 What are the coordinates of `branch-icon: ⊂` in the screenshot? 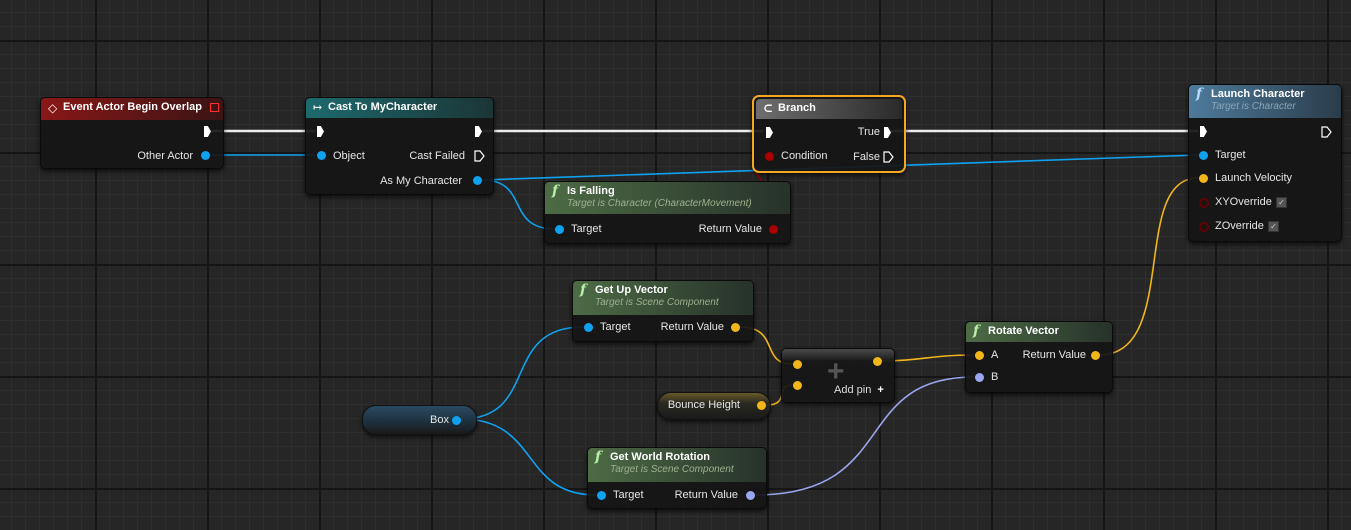 It's located at (768, 108).